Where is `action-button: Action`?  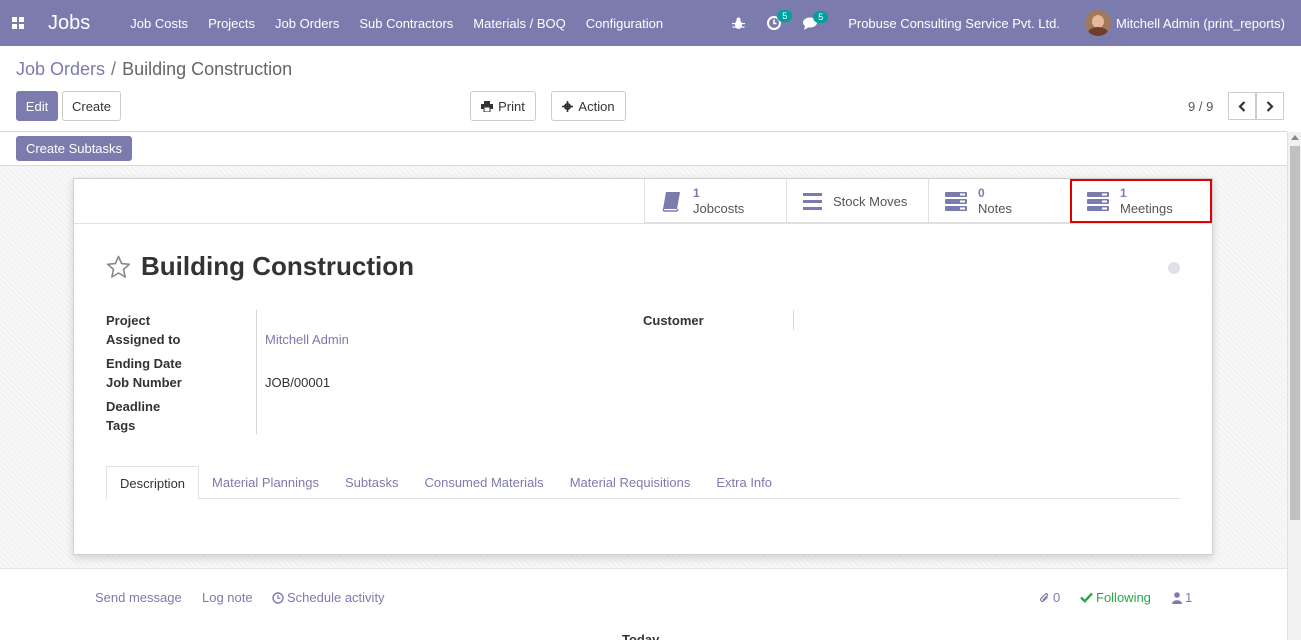 action-button: Action is located at coordinates (588, 106).